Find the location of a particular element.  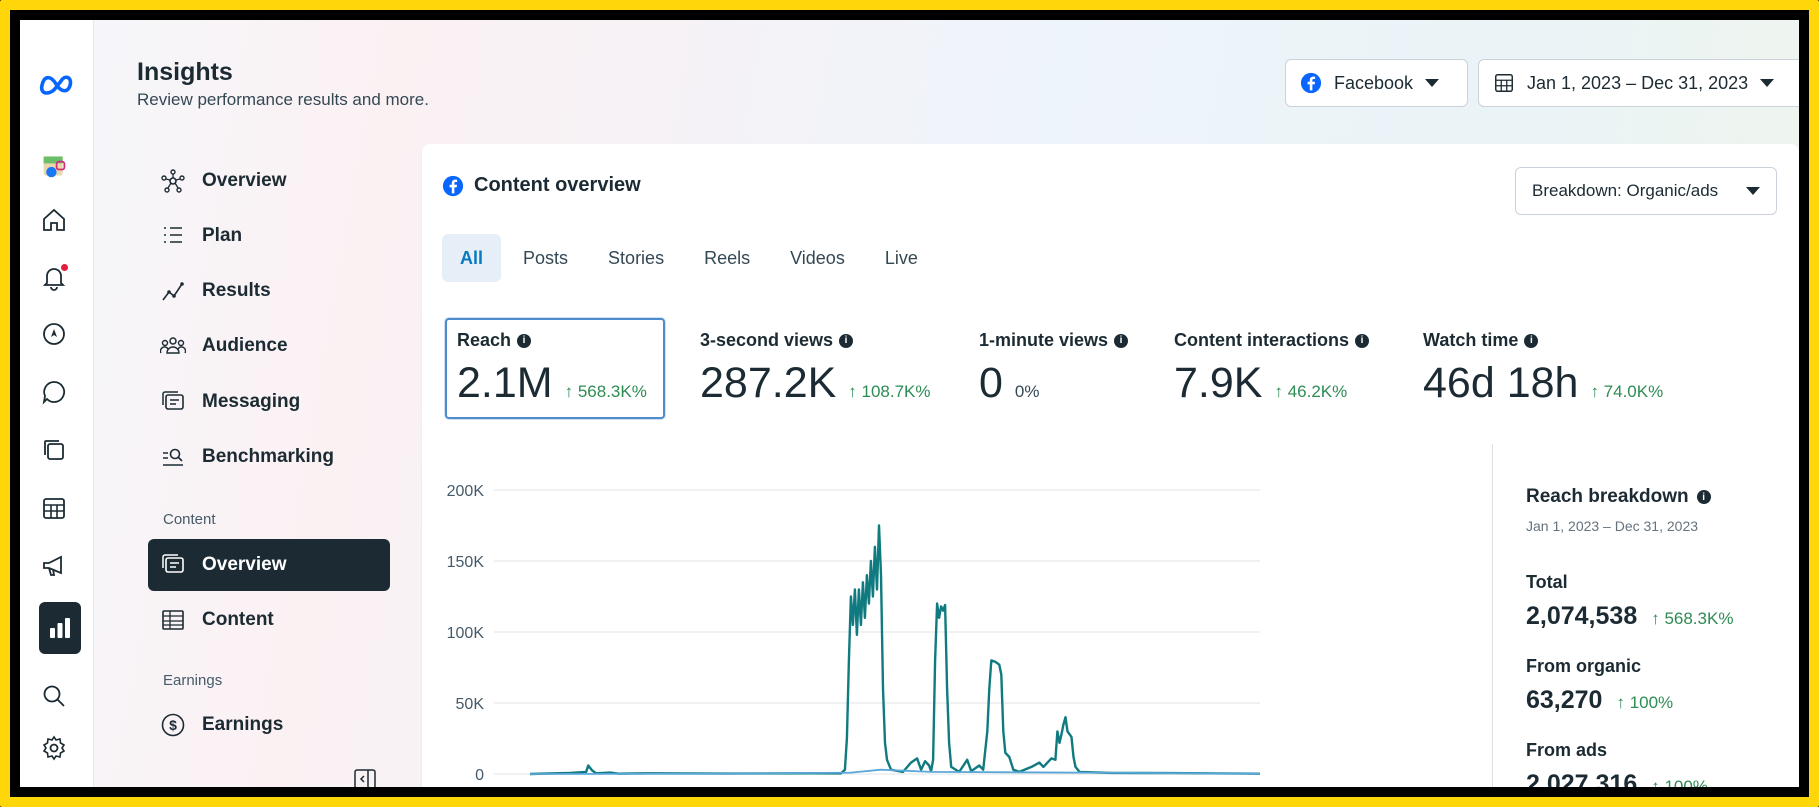

sidebar-item-label: Earnings is located at coordinates (243, 724).